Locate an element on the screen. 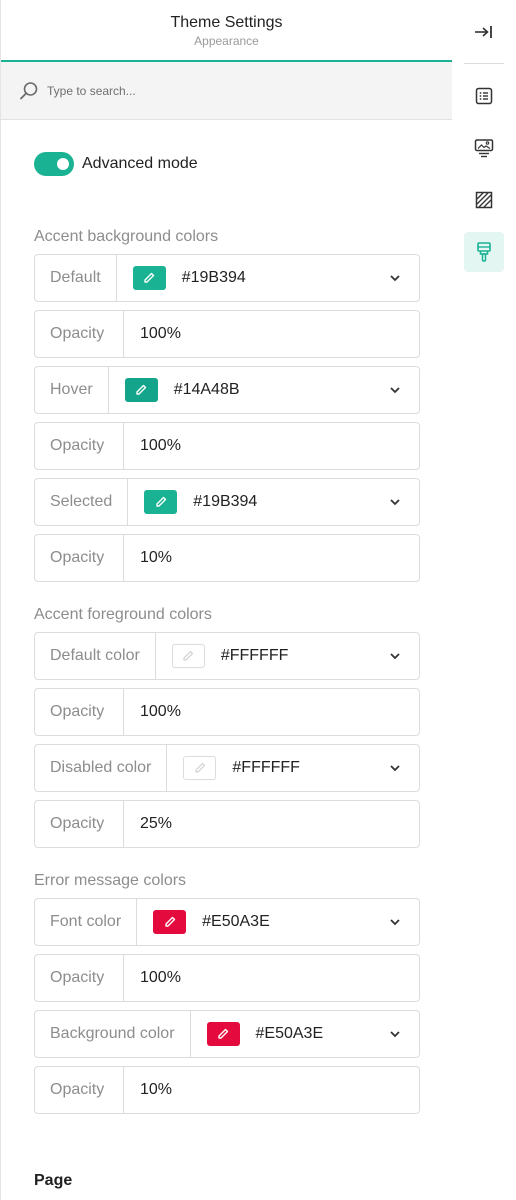 Image resolution: width=516 pixels, height=1200 pixels. panel-title: Theme Settings is located at coordinates (226, 22).